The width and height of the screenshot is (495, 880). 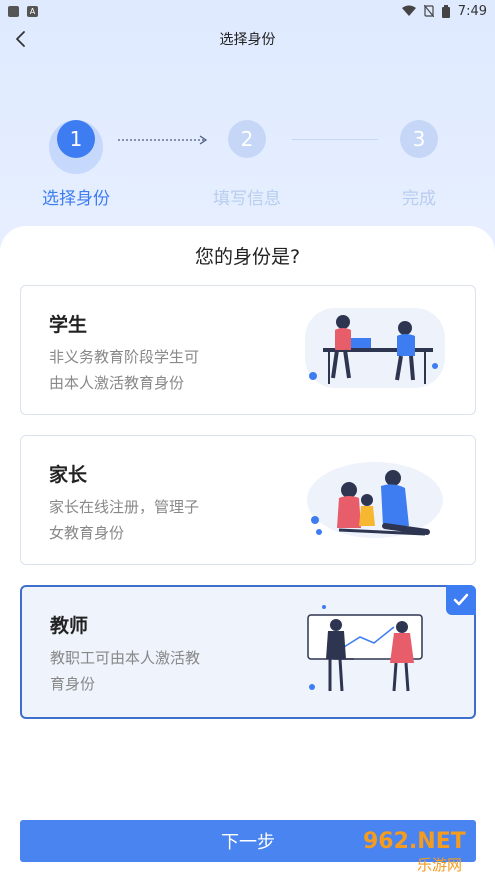 I want to click on wifi-icon, so click(x=408, y=10).